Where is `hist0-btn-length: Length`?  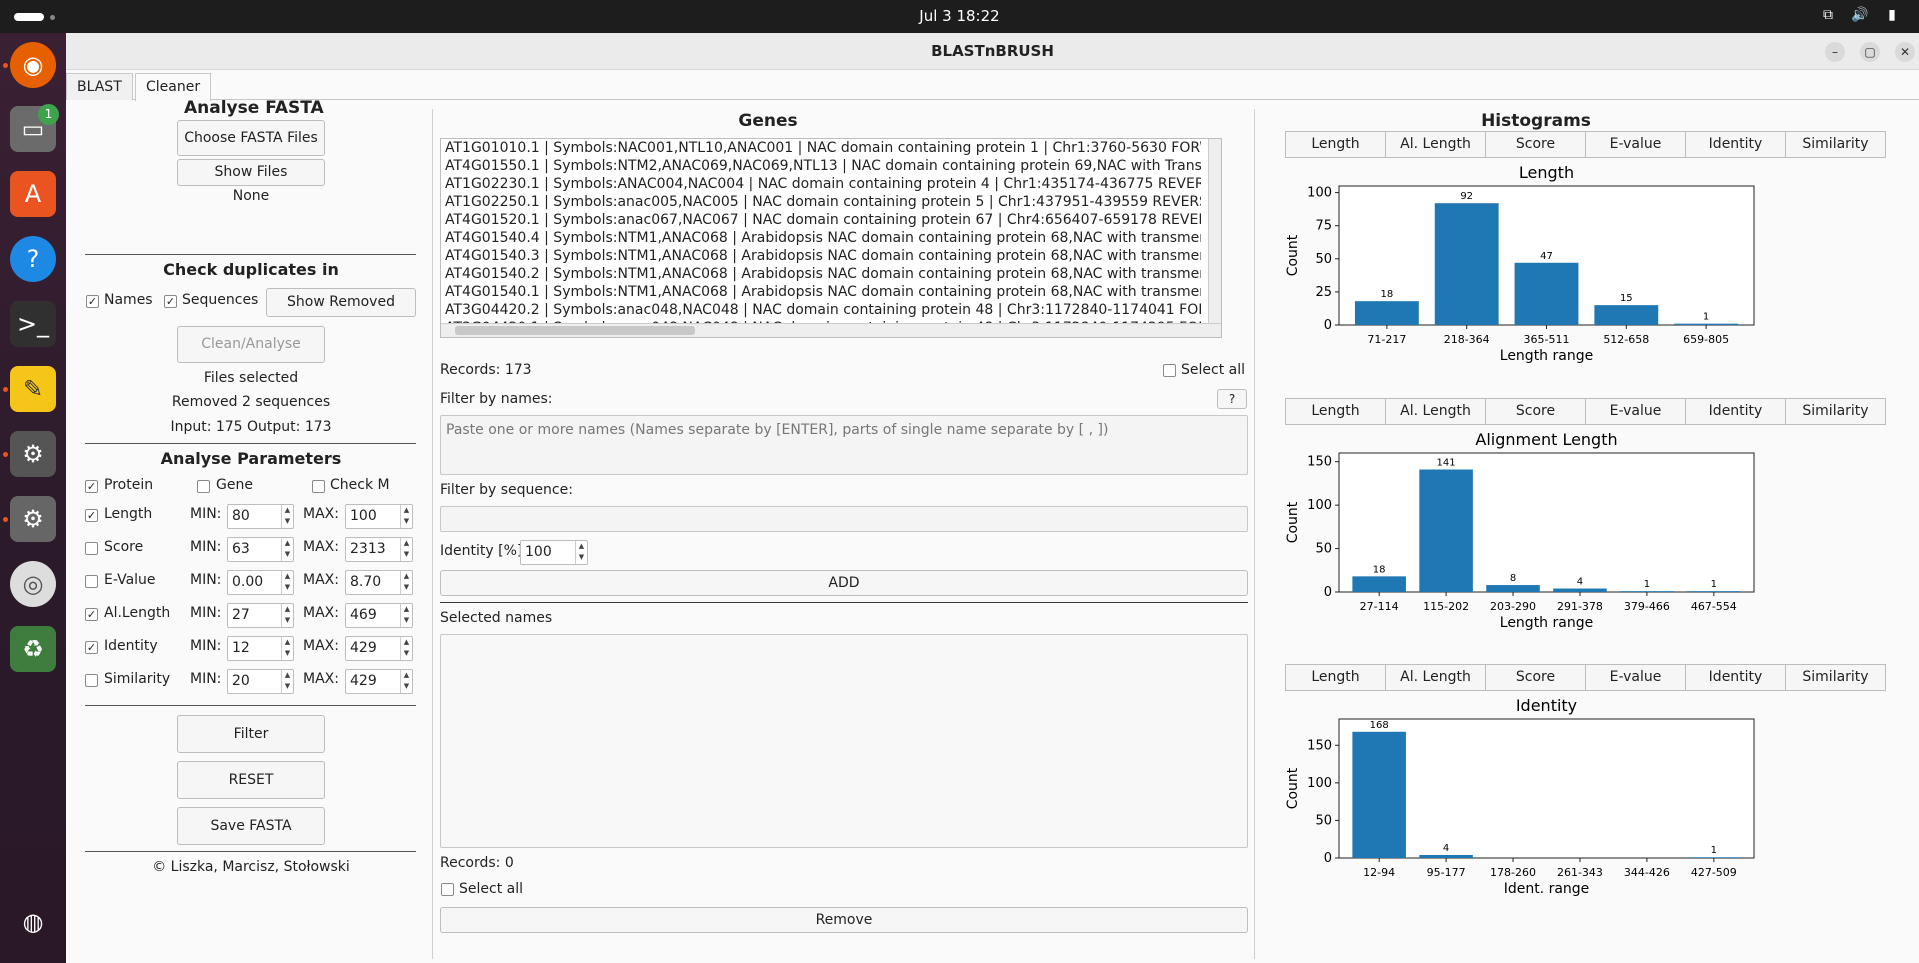 hist0-btn-length: Length is located at coordinates (1335, 144).